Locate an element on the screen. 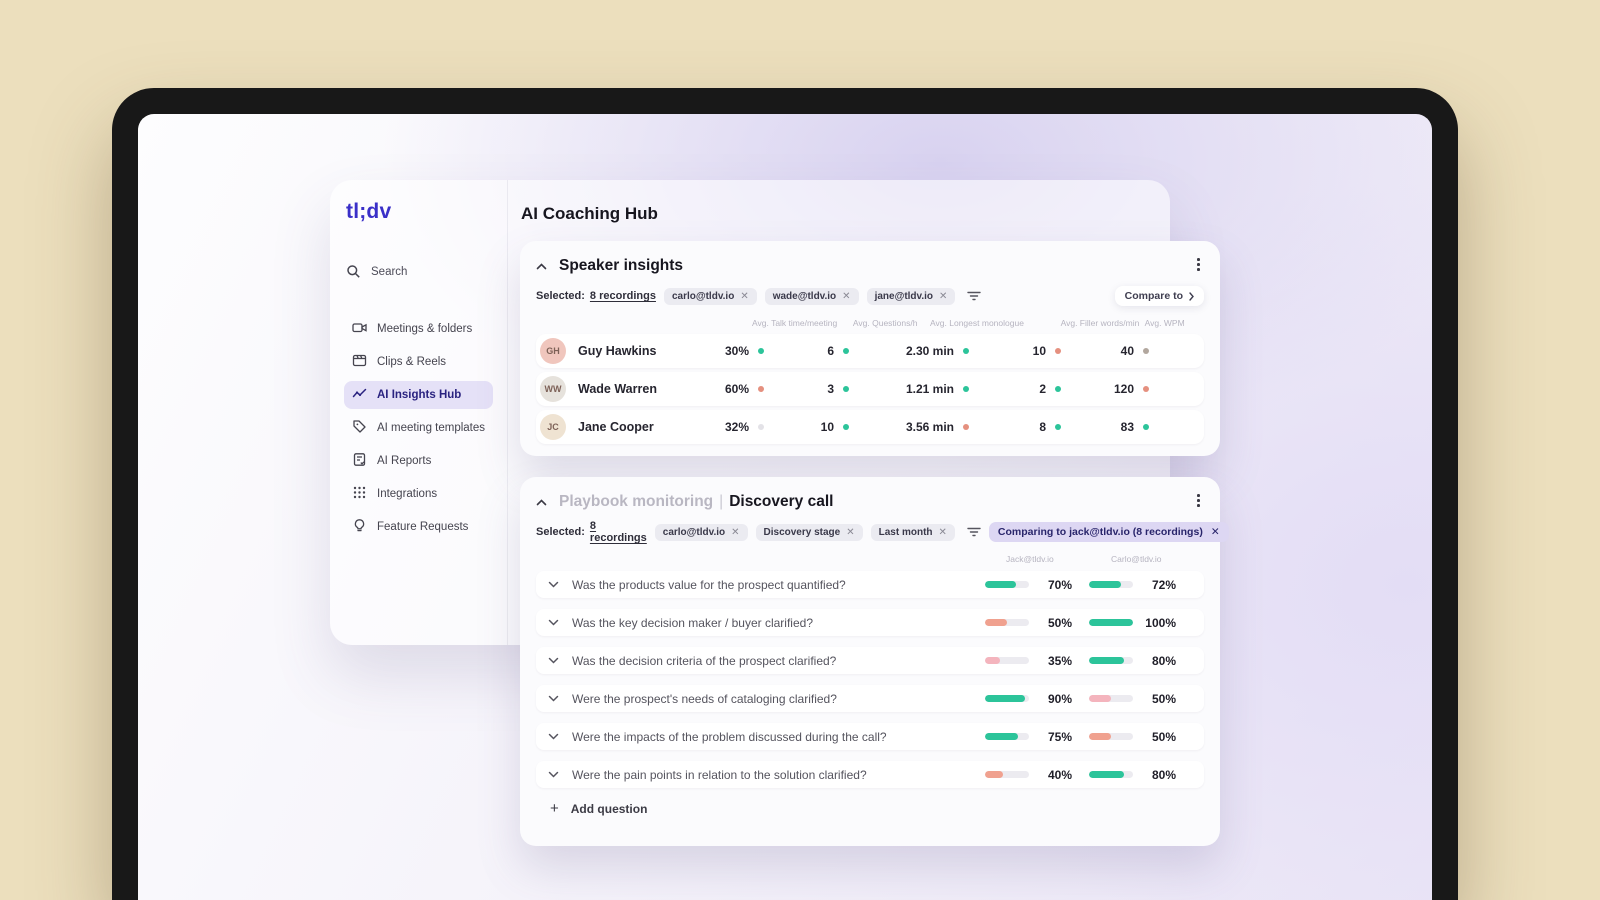 This screenshot has height=900, width=1600. metric-value: 10 is located at coordinates (827, 427).